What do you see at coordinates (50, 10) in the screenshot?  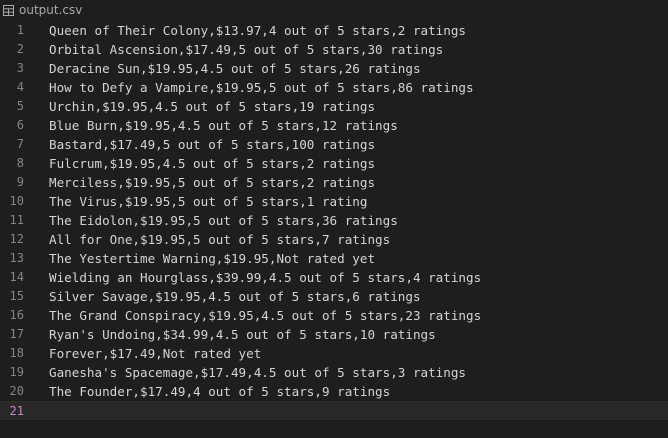 I see `file-name: output.csv` at bounding box center [50, 10].